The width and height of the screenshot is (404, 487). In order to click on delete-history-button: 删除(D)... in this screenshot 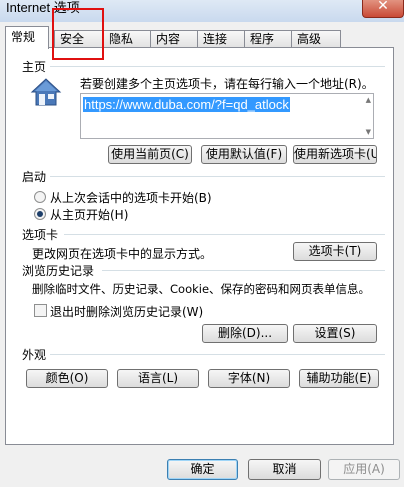, I will do `click(245, 333)`.